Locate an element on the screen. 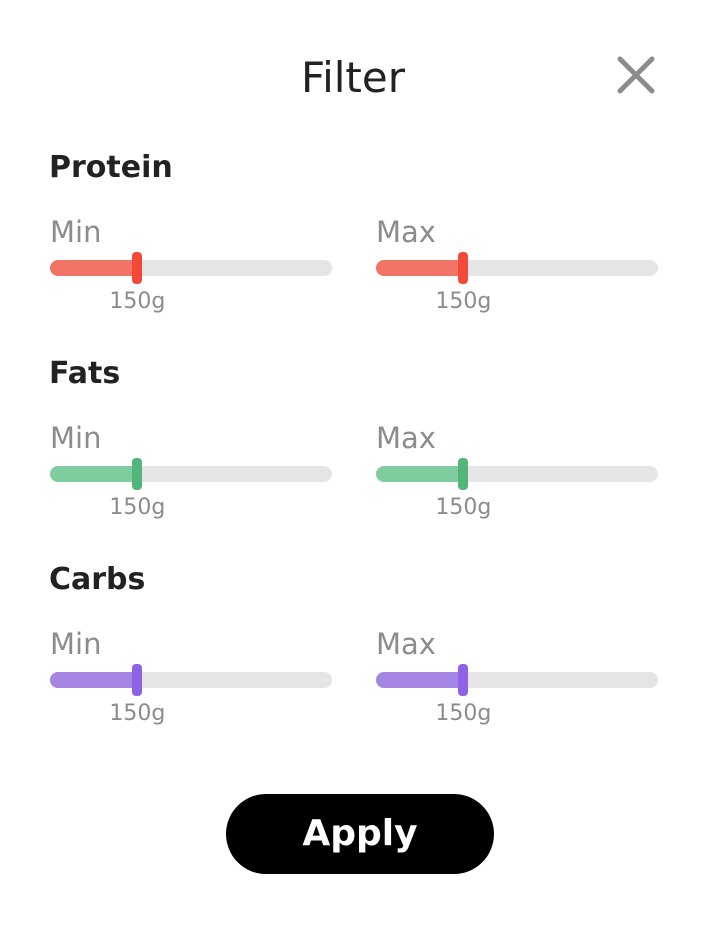  section-title-carbs: Carbs is located at coordinates (97, 579).